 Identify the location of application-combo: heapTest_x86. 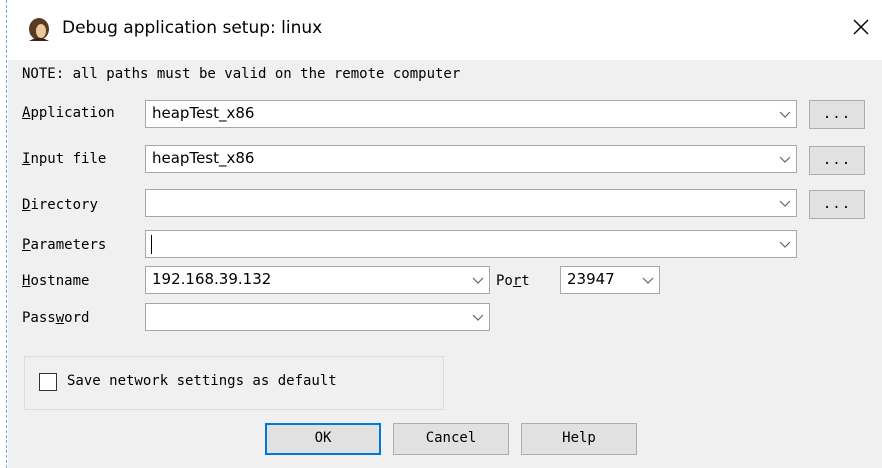
(471, 114).